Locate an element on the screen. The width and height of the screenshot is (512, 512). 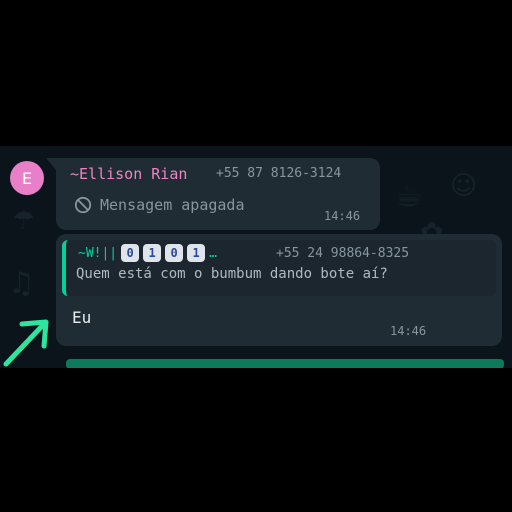
quoted-sender-name: ~W!|| is located at coordinates (98, 253).